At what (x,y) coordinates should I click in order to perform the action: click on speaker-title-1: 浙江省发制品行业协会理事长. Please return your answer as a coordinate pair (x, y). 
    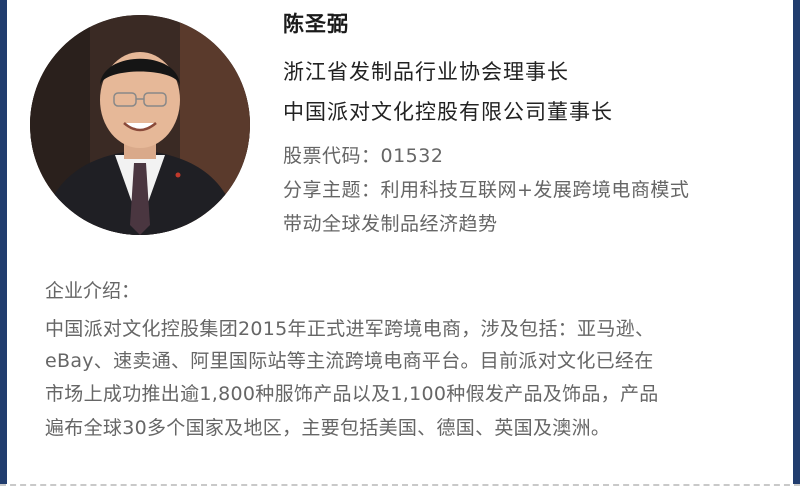
    Looking at the image, I should click on (426, 72).